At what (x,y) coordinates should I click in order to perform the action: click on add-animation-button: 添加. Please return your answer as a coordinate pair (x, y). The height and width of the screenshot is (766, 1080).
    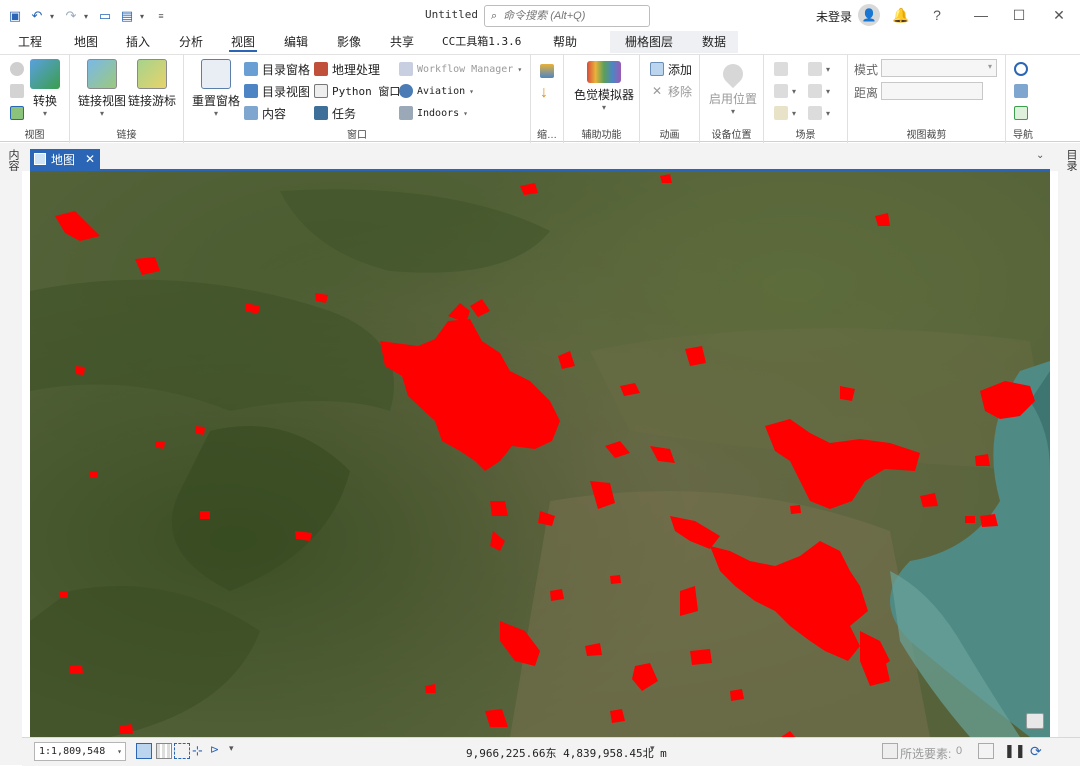
    Looking at the image, I should click on (671, 69).